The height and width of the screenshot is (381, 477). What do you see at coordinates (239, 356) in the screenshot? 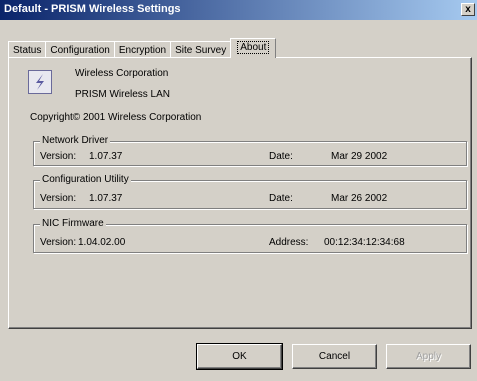
I see `ok-button: OK` at bounding box center [239, 356].